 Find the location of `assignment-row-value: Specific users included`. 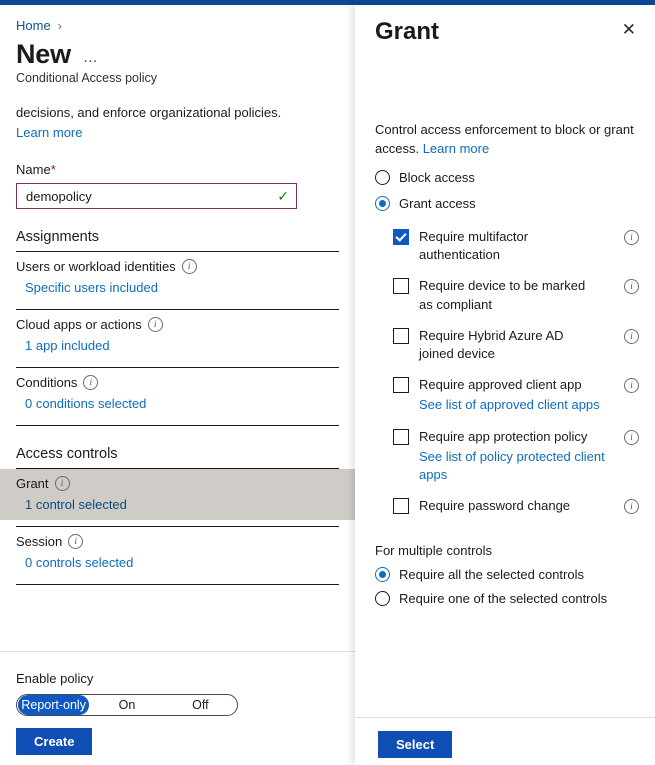

assignment-row-value: Specific users included is located at coordinates (182, 287).